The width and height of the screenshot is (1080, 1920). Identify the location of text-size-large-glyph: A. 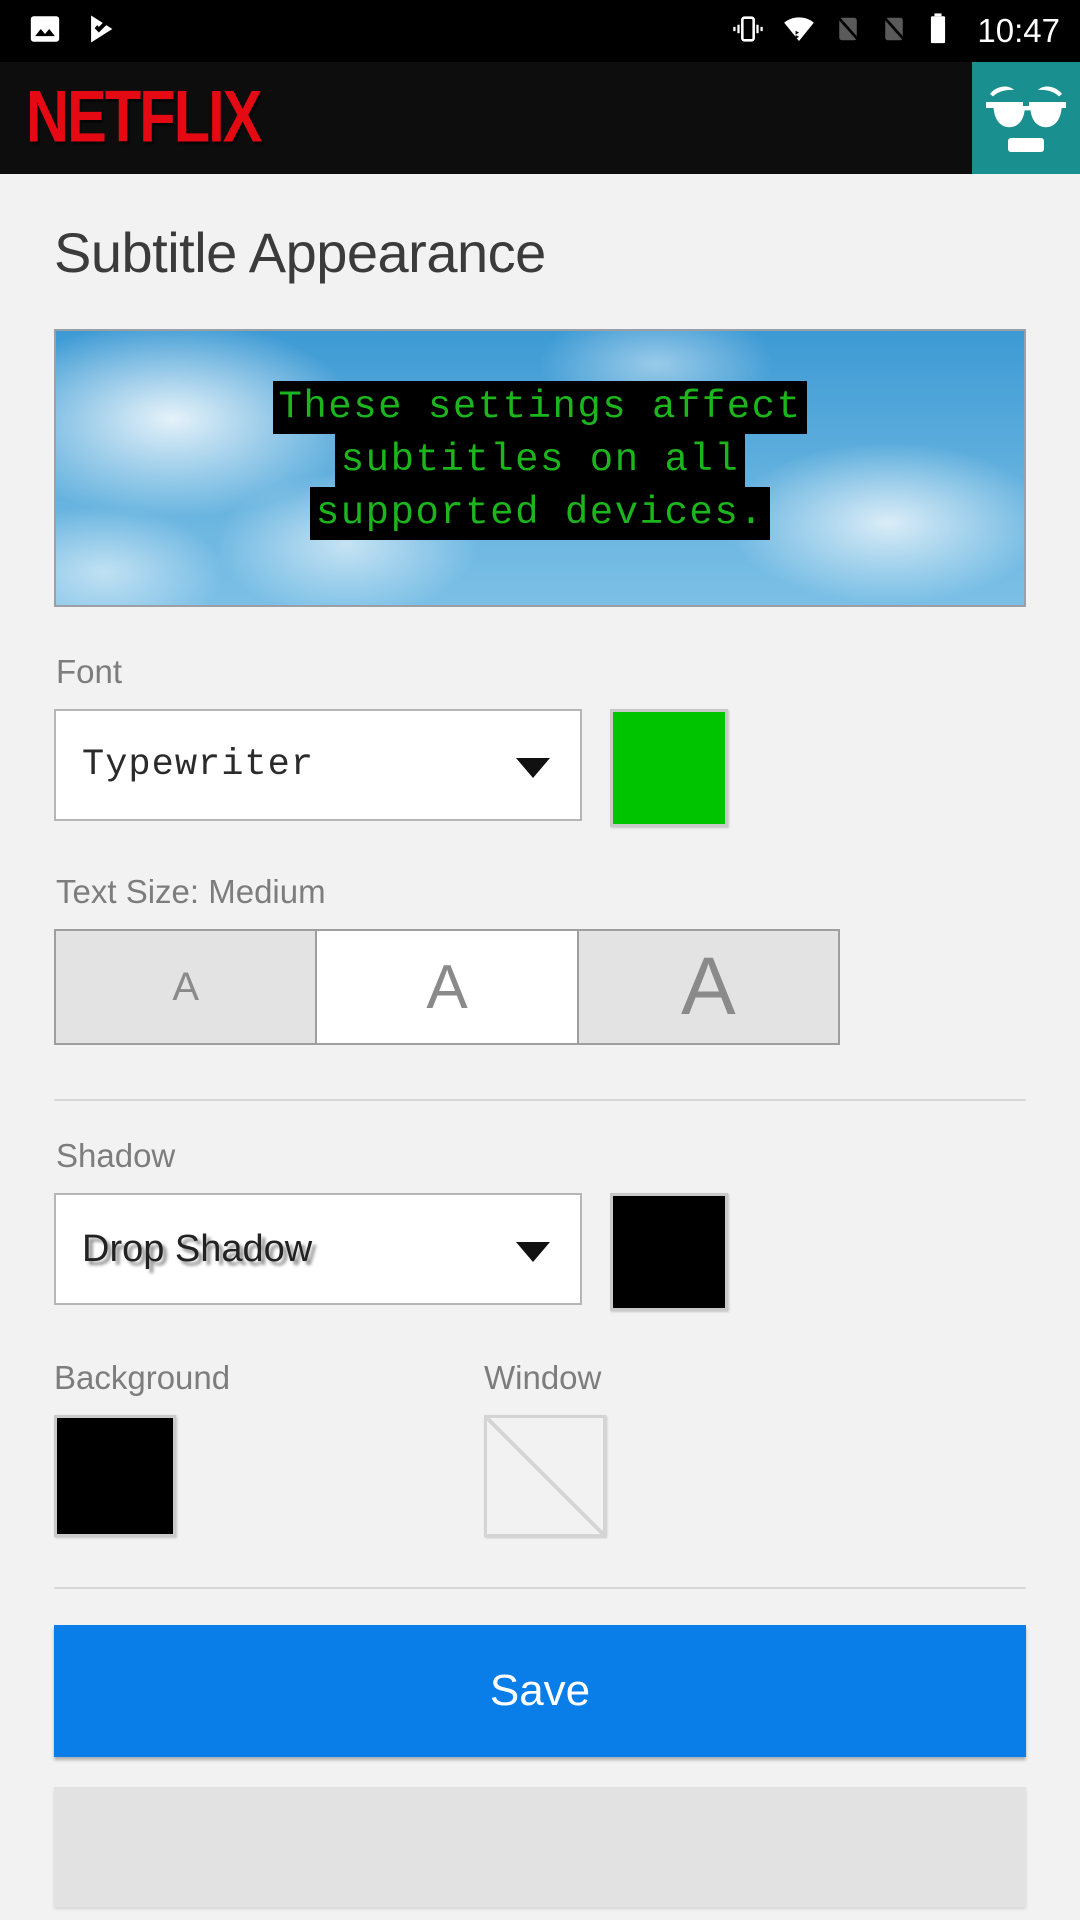
(708, 986).